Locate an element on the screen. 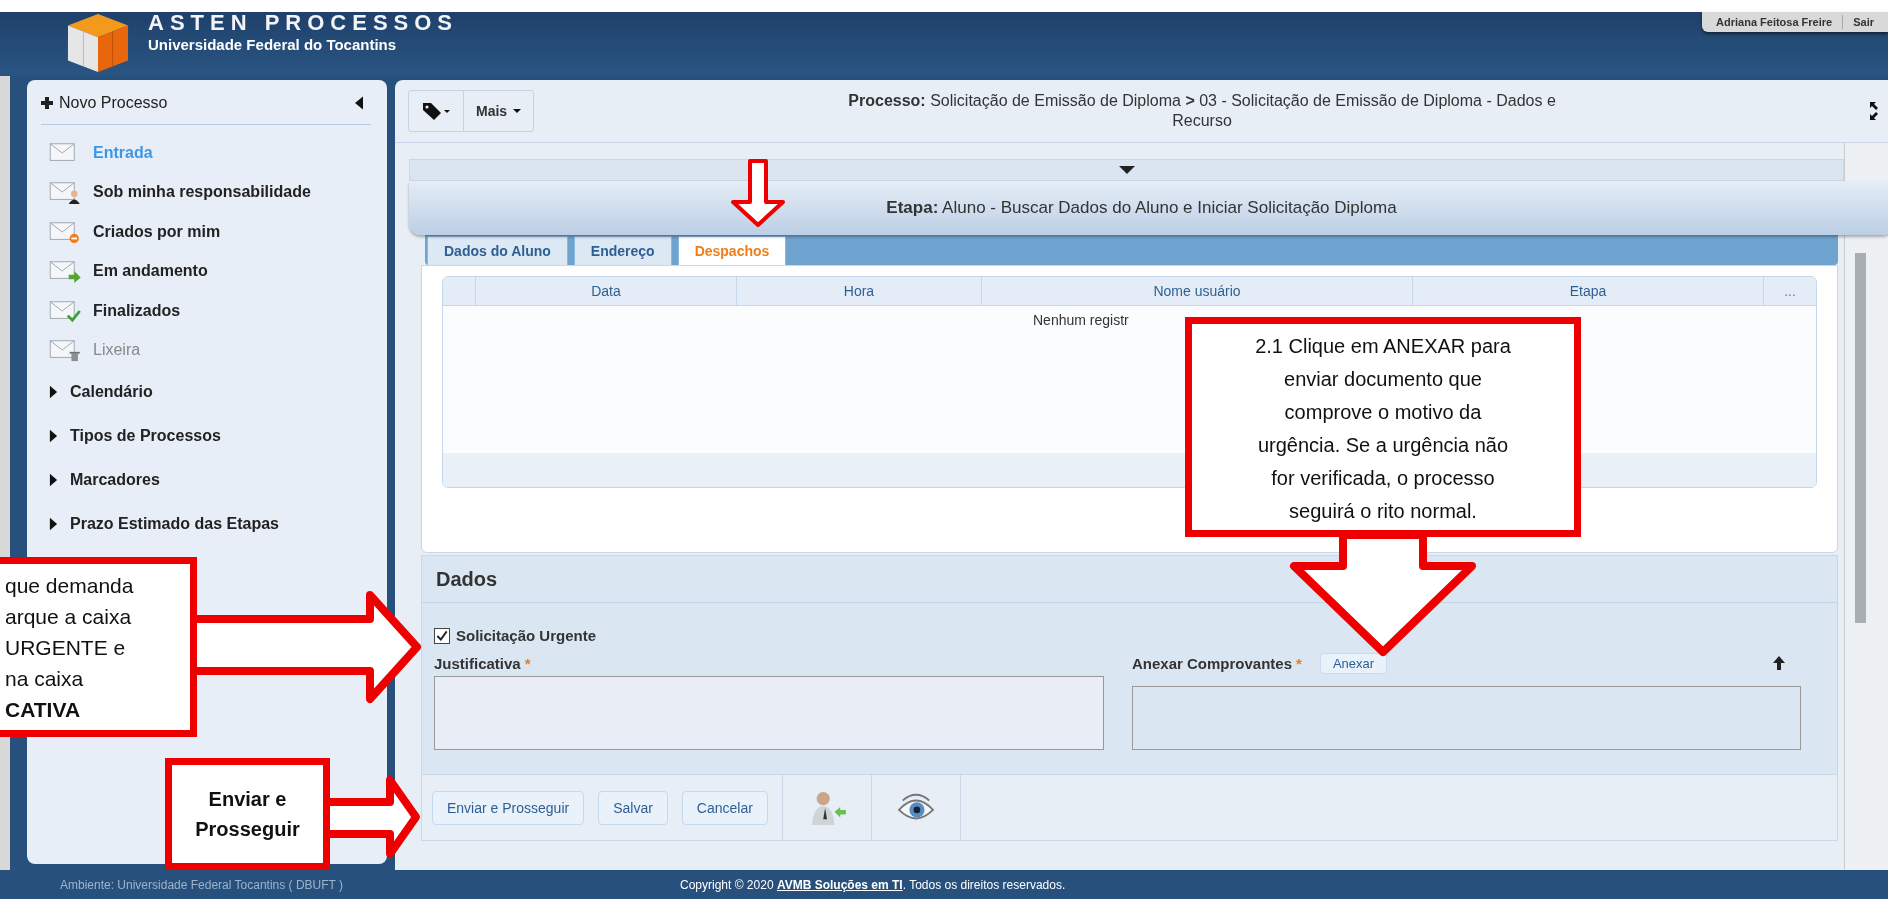 Image resolution: width=1888 pixels, height=899 pixels. company-link: AVMB Soluções em TI is located at coordinates (839, 884).